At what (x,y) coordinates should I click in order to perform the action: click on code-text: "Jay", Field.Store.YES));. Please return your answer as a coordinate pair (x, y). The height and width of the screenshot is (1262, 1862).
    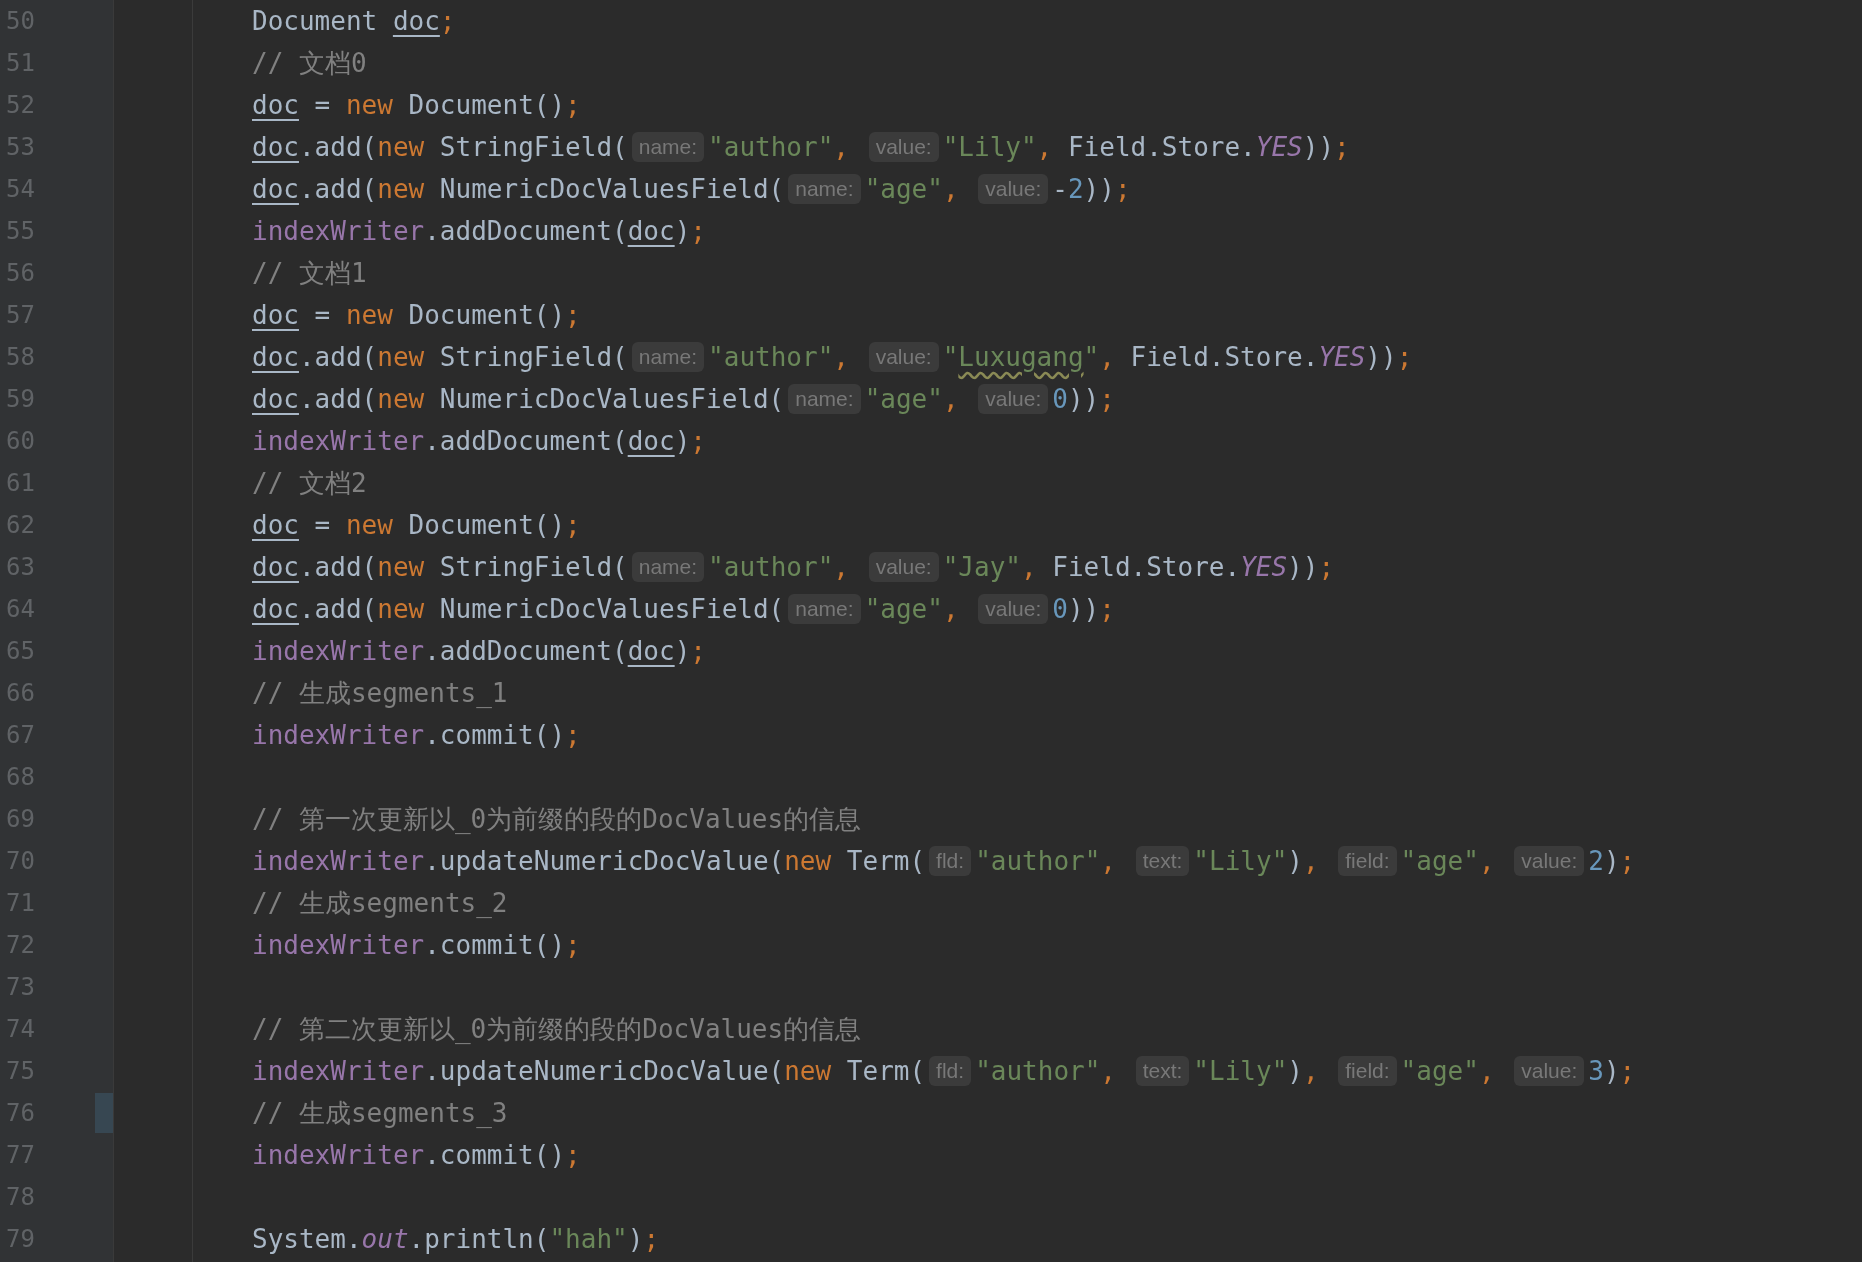
    Looking at the image, I should click on (1138, 567).